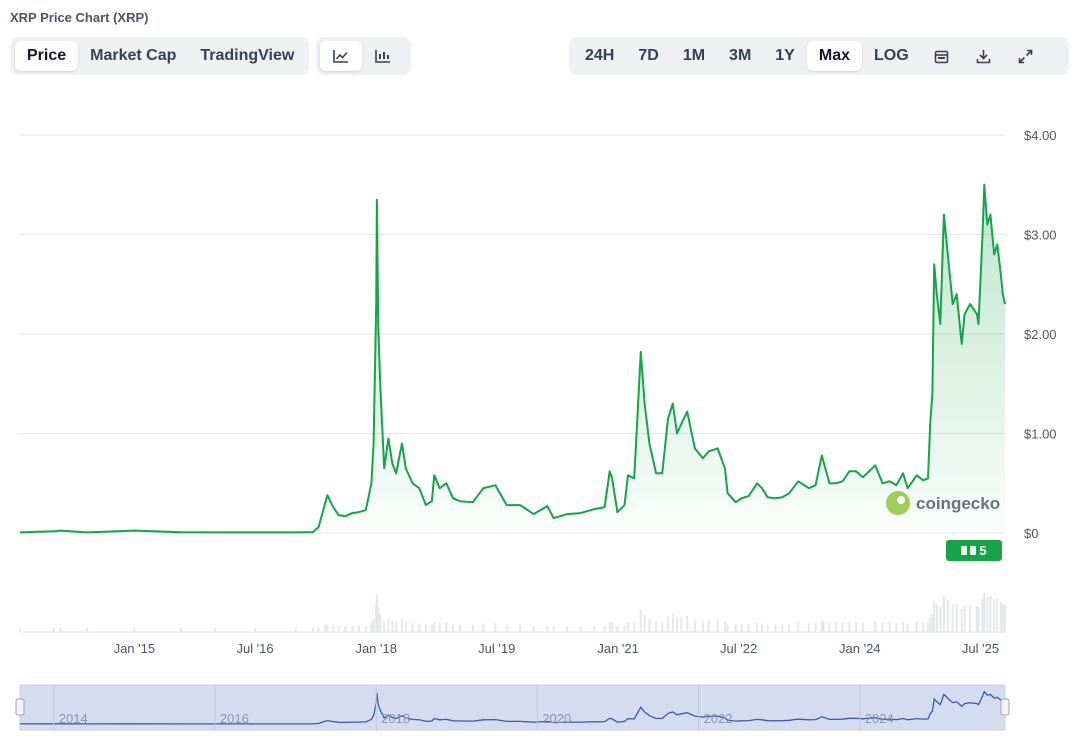 This screenshot has height=740, width=1084. Describe the element at coordinates (1040, 235) in the screenshot. I see `y-tick-label: $3.00` at that location.